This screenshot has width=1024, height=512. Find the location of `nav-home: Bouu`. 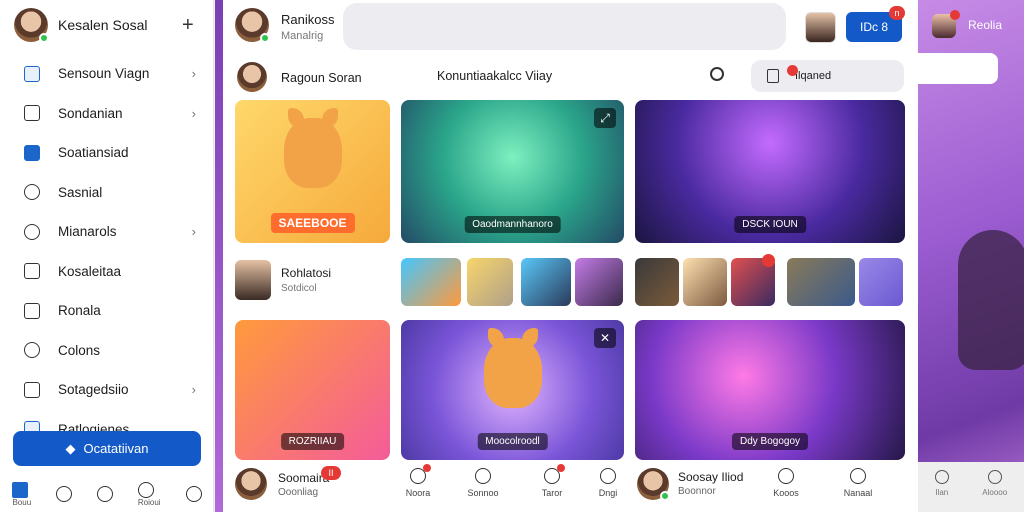

nav-home: Bouu is located at coordinates (22, 494).